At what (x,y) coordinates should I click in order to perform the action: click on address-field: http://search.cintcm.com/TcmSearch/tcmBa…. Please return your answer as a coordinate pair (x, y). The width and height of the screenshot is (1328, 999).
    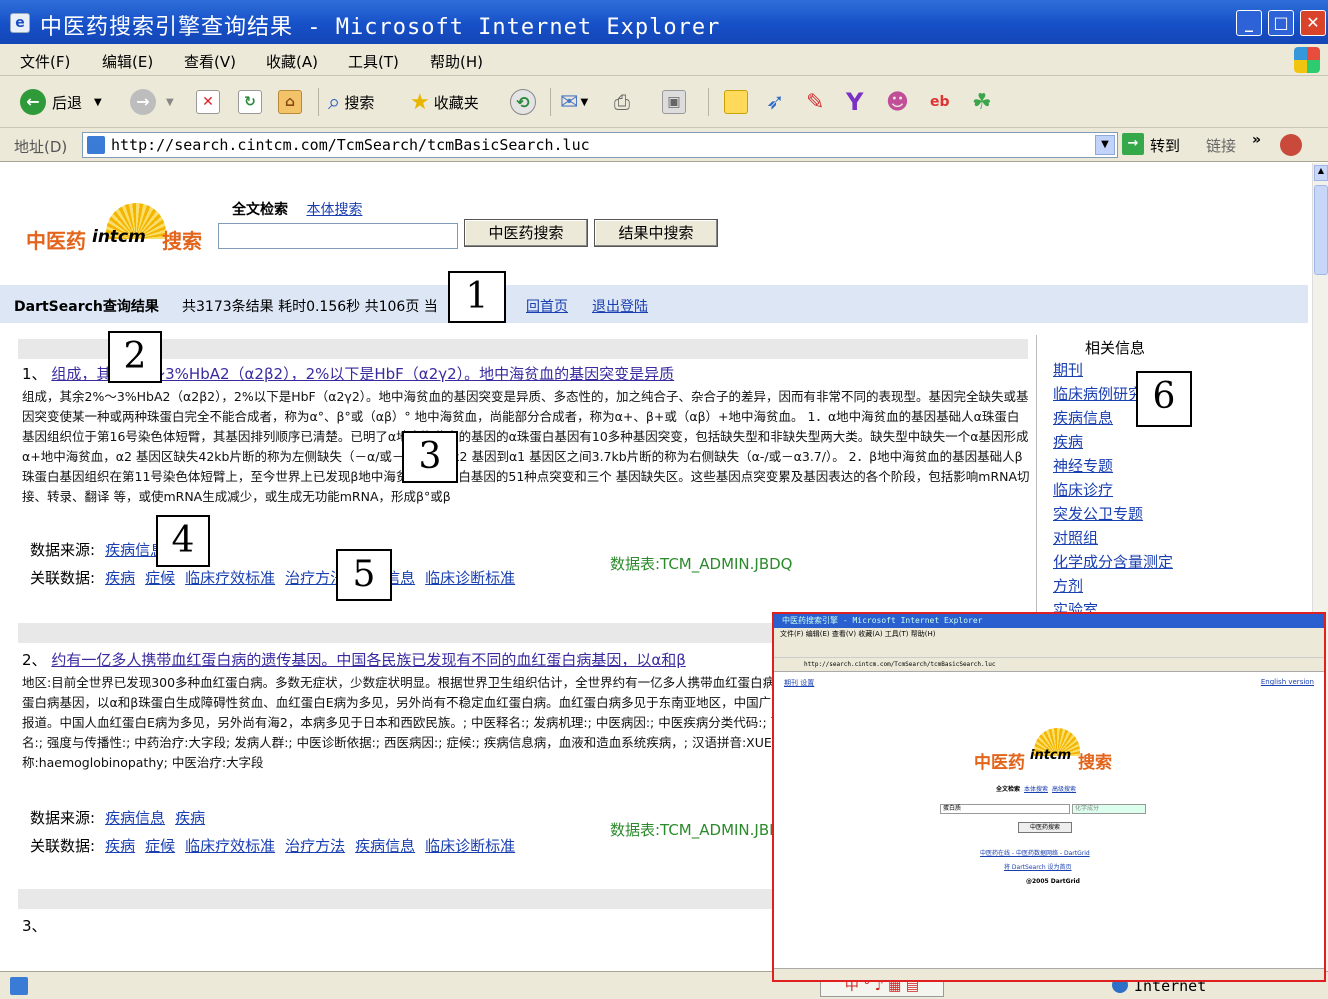
    Looking at the image, I should click on (600, 145).